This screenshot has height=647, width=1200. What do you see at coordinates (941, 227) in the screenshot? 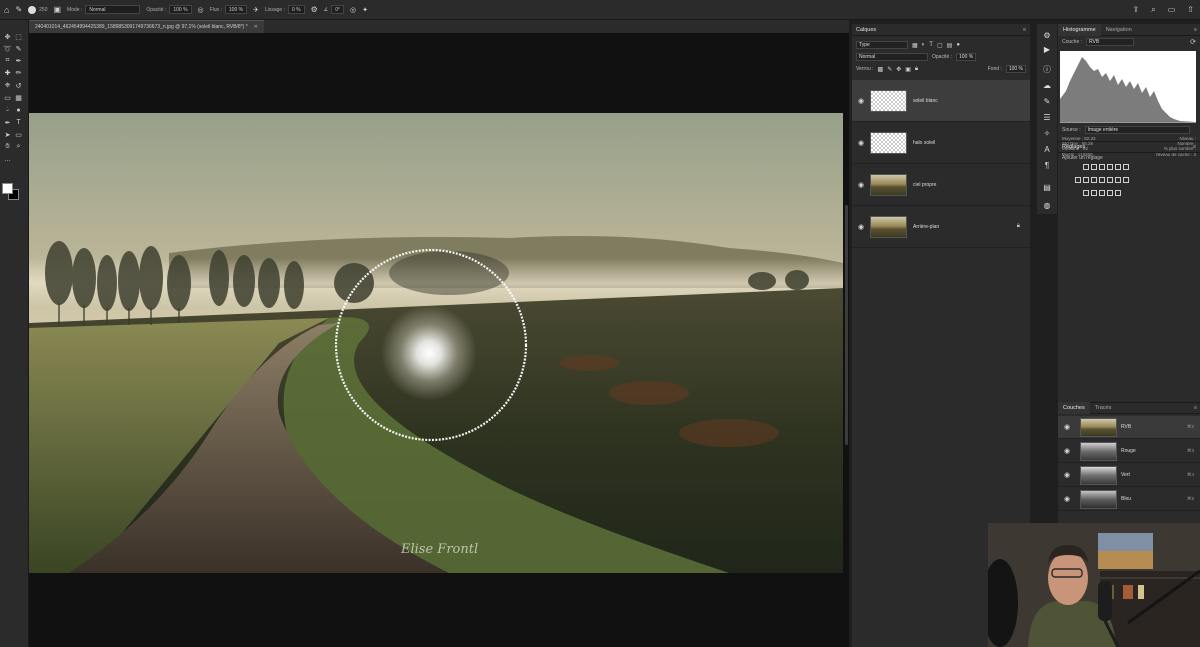
I see `layer-row: ◉ Arrière-plan 🔒︎` at bounding box center [941, 227].